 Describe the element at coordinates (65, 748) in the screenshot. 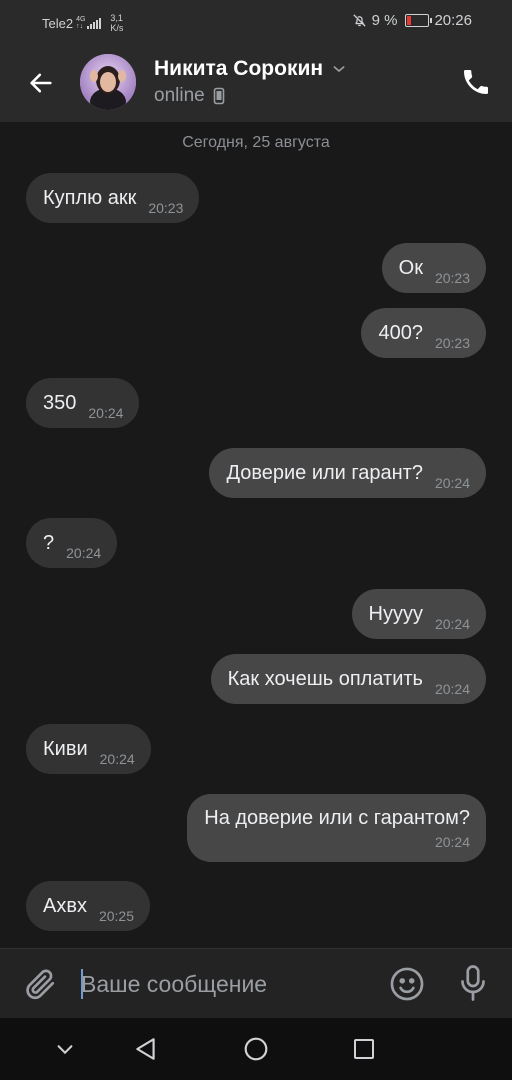

I see `message-text: Киви` at that location.